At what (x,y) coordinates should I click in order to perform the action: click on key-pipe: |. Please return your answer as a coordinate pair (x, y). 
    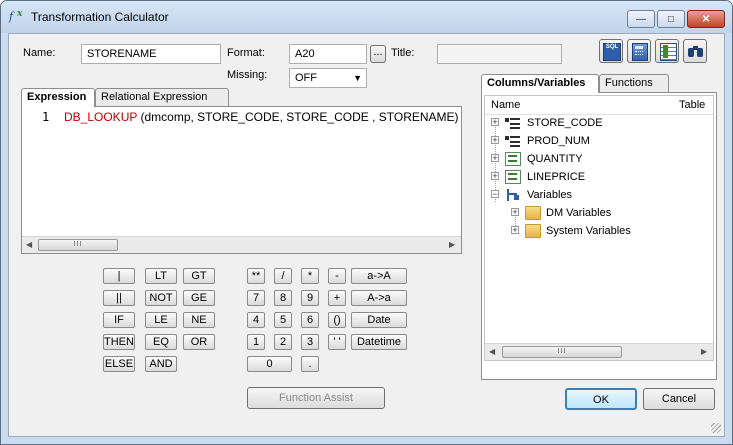
    Looking at the image, I should click on (119, 276).